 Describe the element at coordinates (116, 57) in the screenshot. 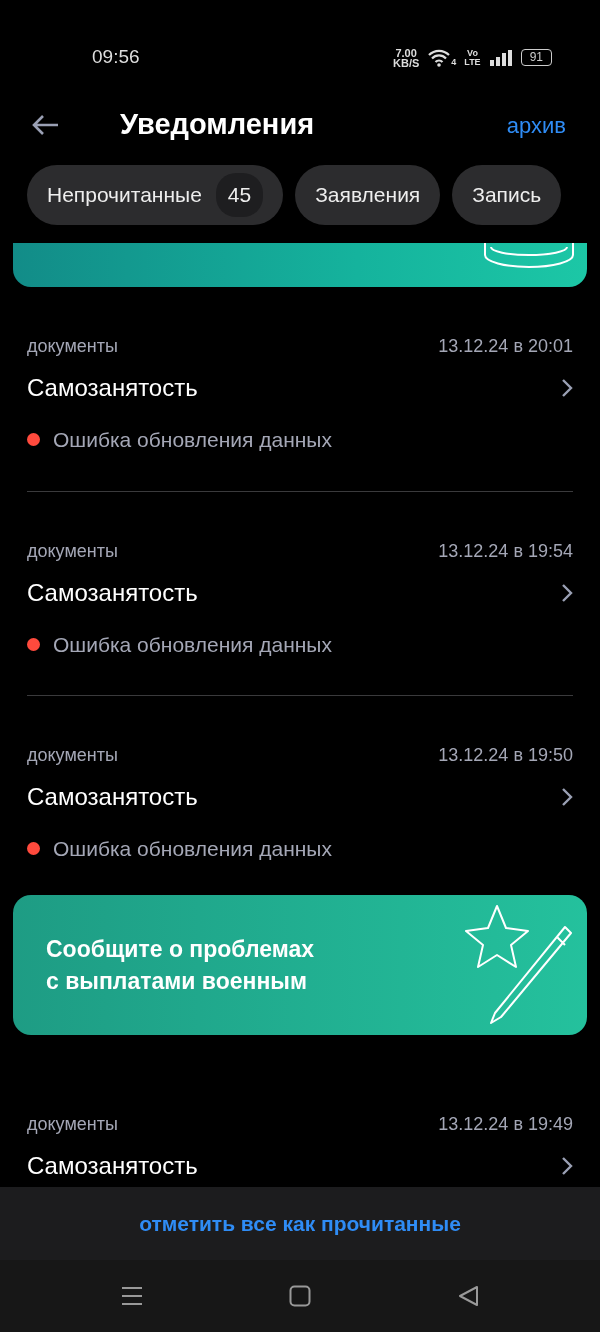

I see `clock-time: 09:56` at that location.